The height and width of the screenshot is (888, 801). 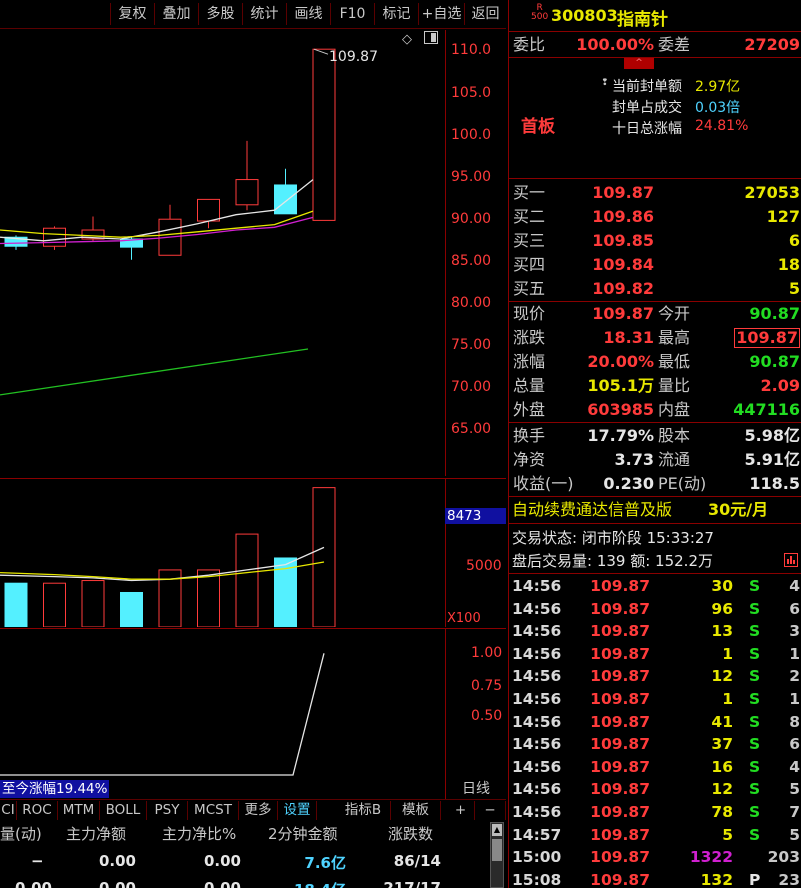 What do you see at coordinates (21, 834) in the screenshot?
I see `column-header: 量(动)` at bounding box center [21, 834].